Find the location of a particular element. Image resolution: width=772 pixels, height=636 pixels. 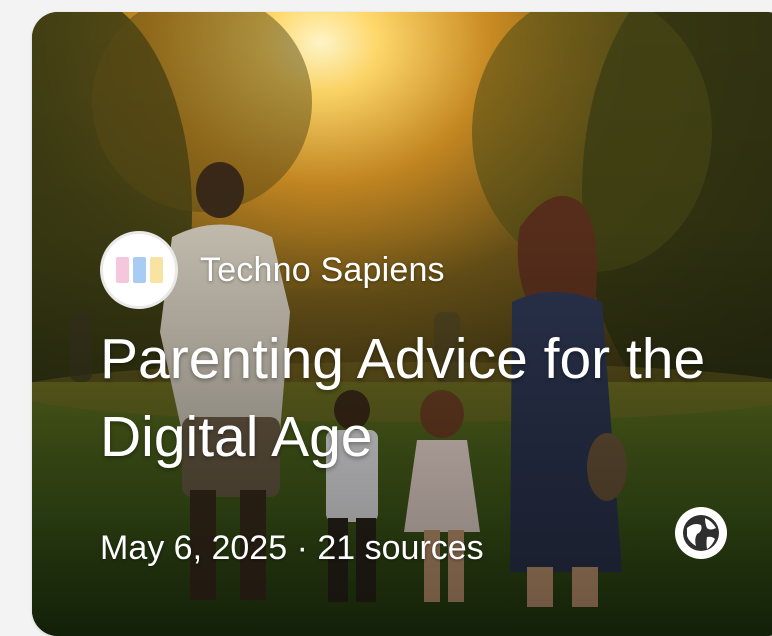

source-logo is located at coordinates (139, 270).